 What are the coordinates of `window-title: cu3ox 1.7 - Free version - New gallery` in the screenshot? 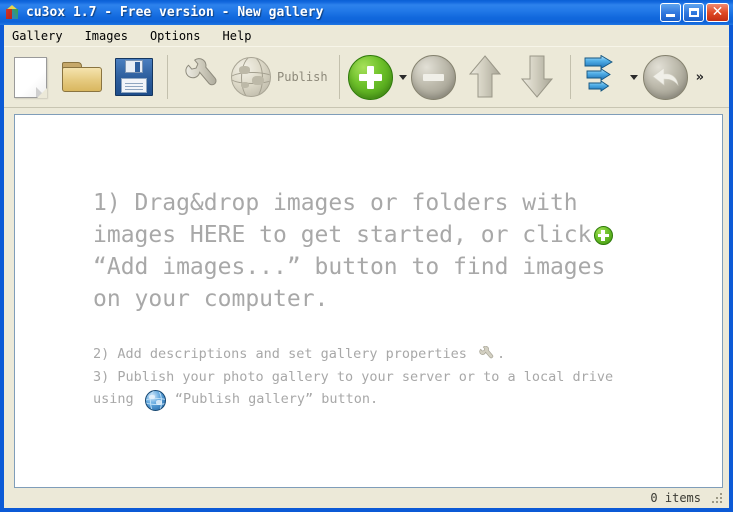 It's located at (175, 12).